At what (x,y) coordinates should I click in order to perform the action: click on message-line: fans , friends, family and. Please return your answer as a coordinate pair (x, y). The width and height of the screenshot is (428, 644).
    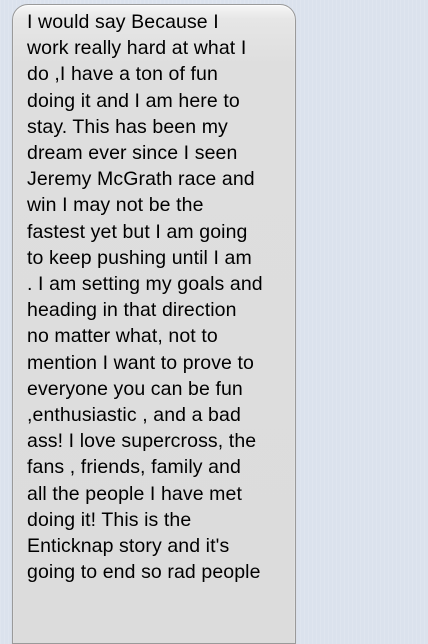
    Looking at the image, I should click on (134, 467).